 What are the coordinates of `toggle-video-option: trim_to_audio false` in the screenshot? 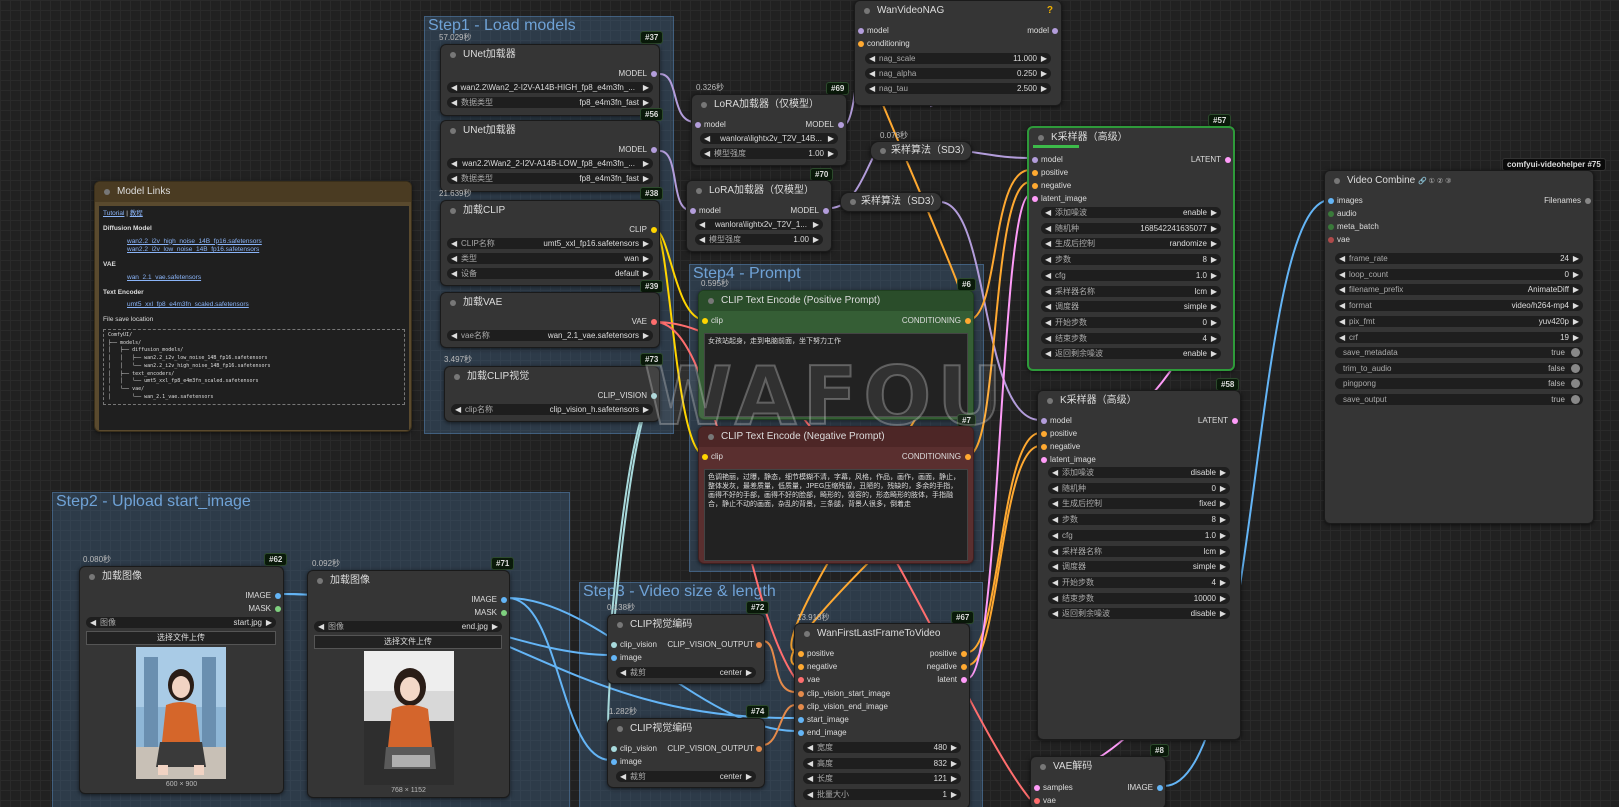 It's located at (1459, 368).